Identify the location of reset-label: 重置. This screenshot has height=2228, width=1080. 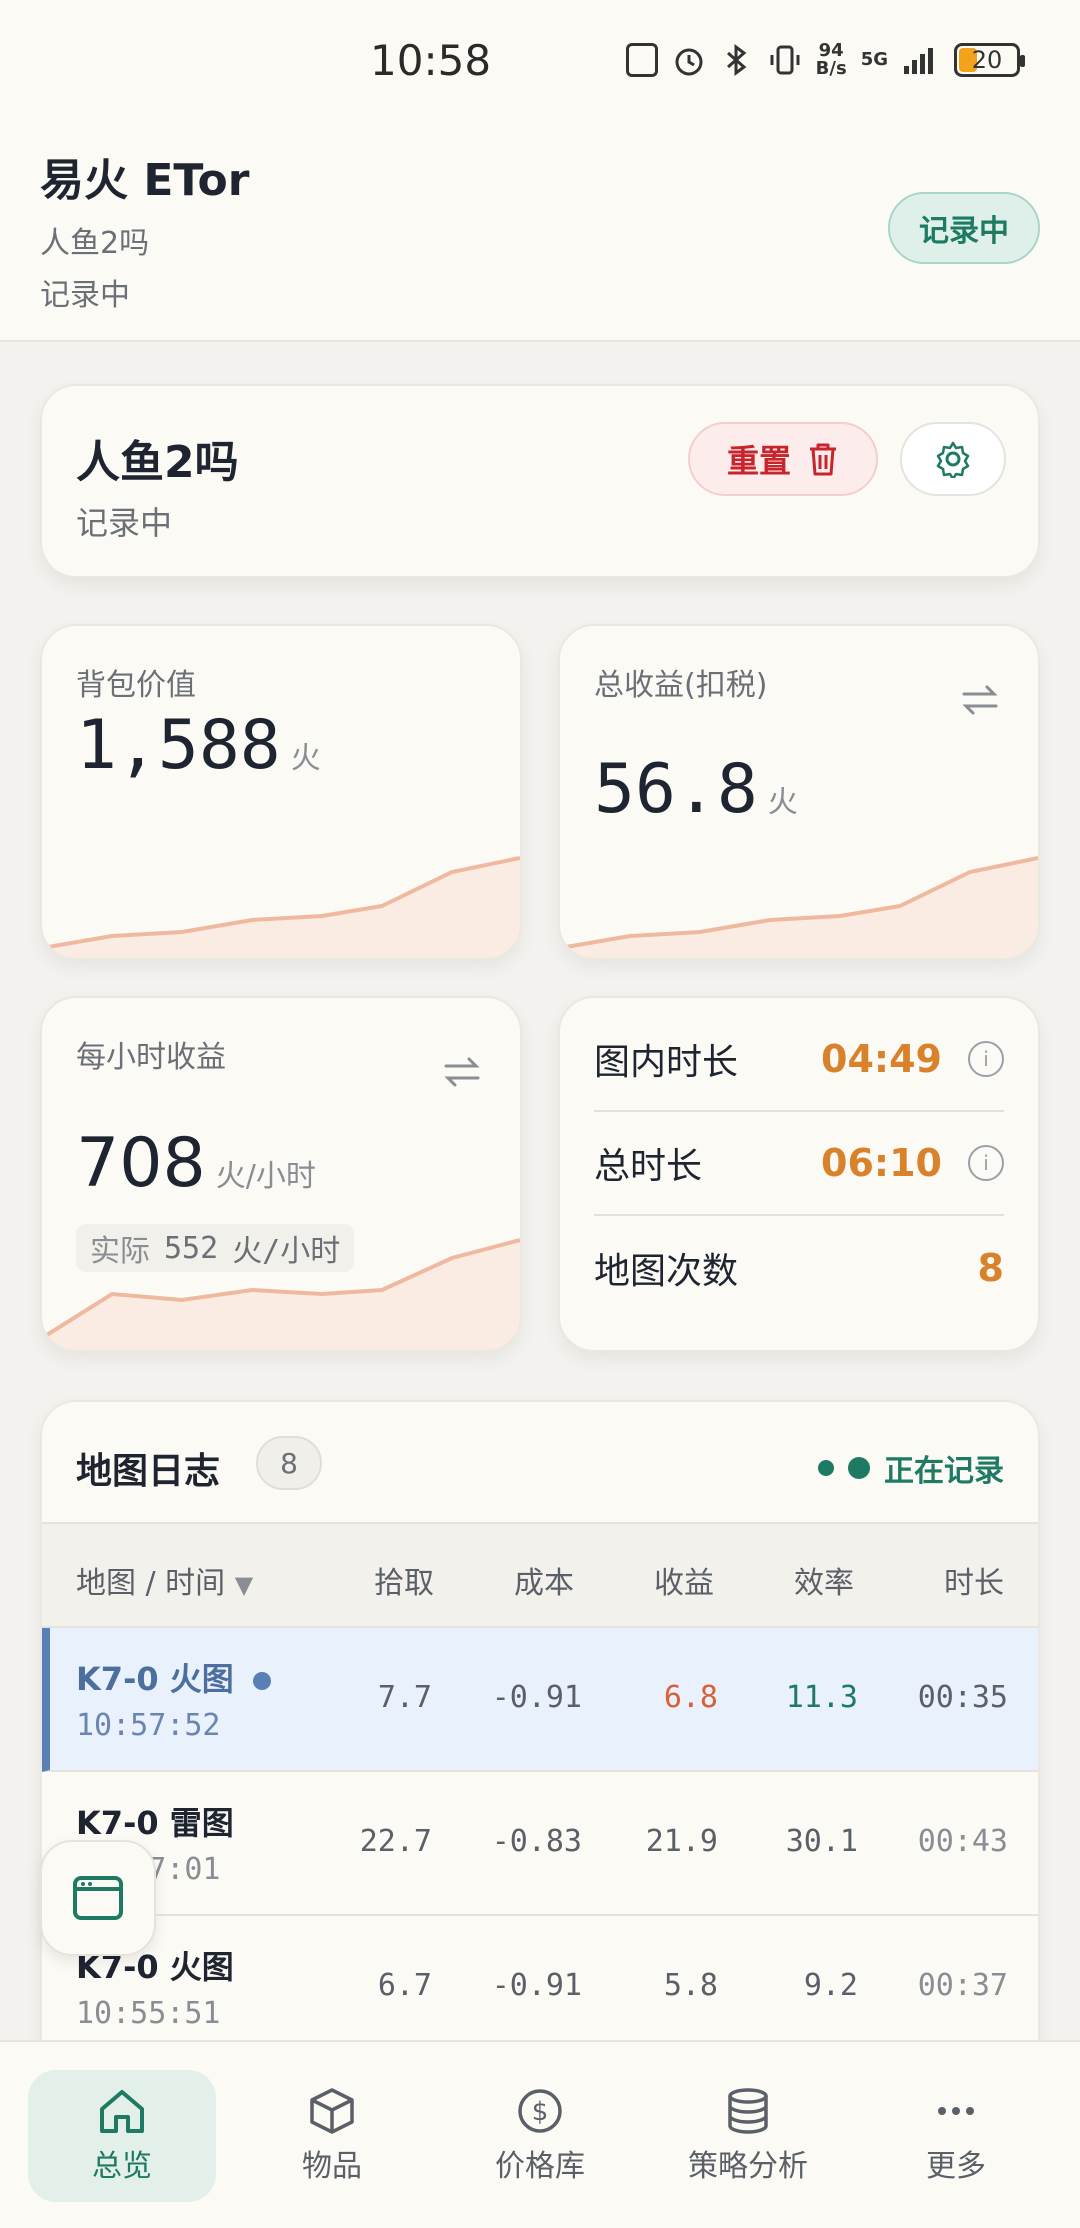
(758, 461).